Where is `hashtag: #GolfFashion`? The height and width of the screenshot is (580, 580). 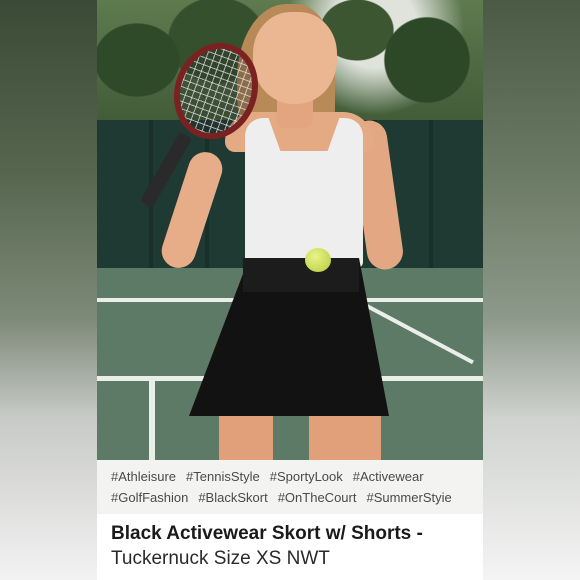
hashtag: #GolfFashion is located at coordinates (149, 497).